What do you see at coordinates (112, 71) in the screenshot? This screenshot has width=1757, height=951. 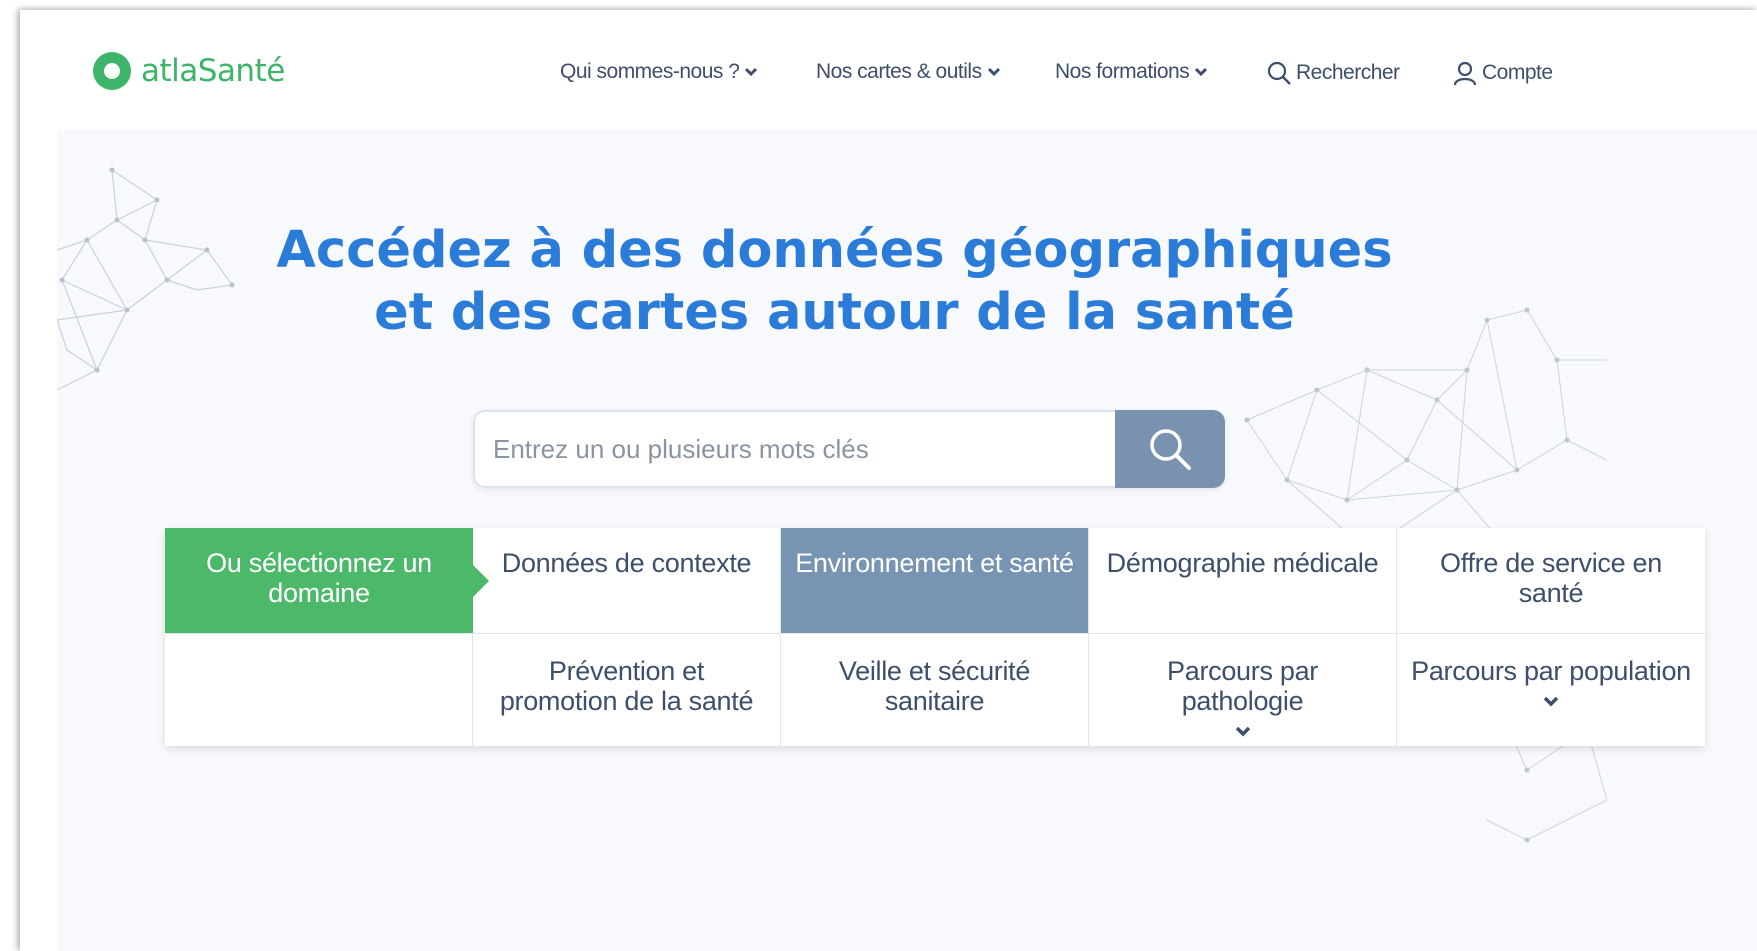 I see `logo-mark-icon` at bounding box center [112, 71].